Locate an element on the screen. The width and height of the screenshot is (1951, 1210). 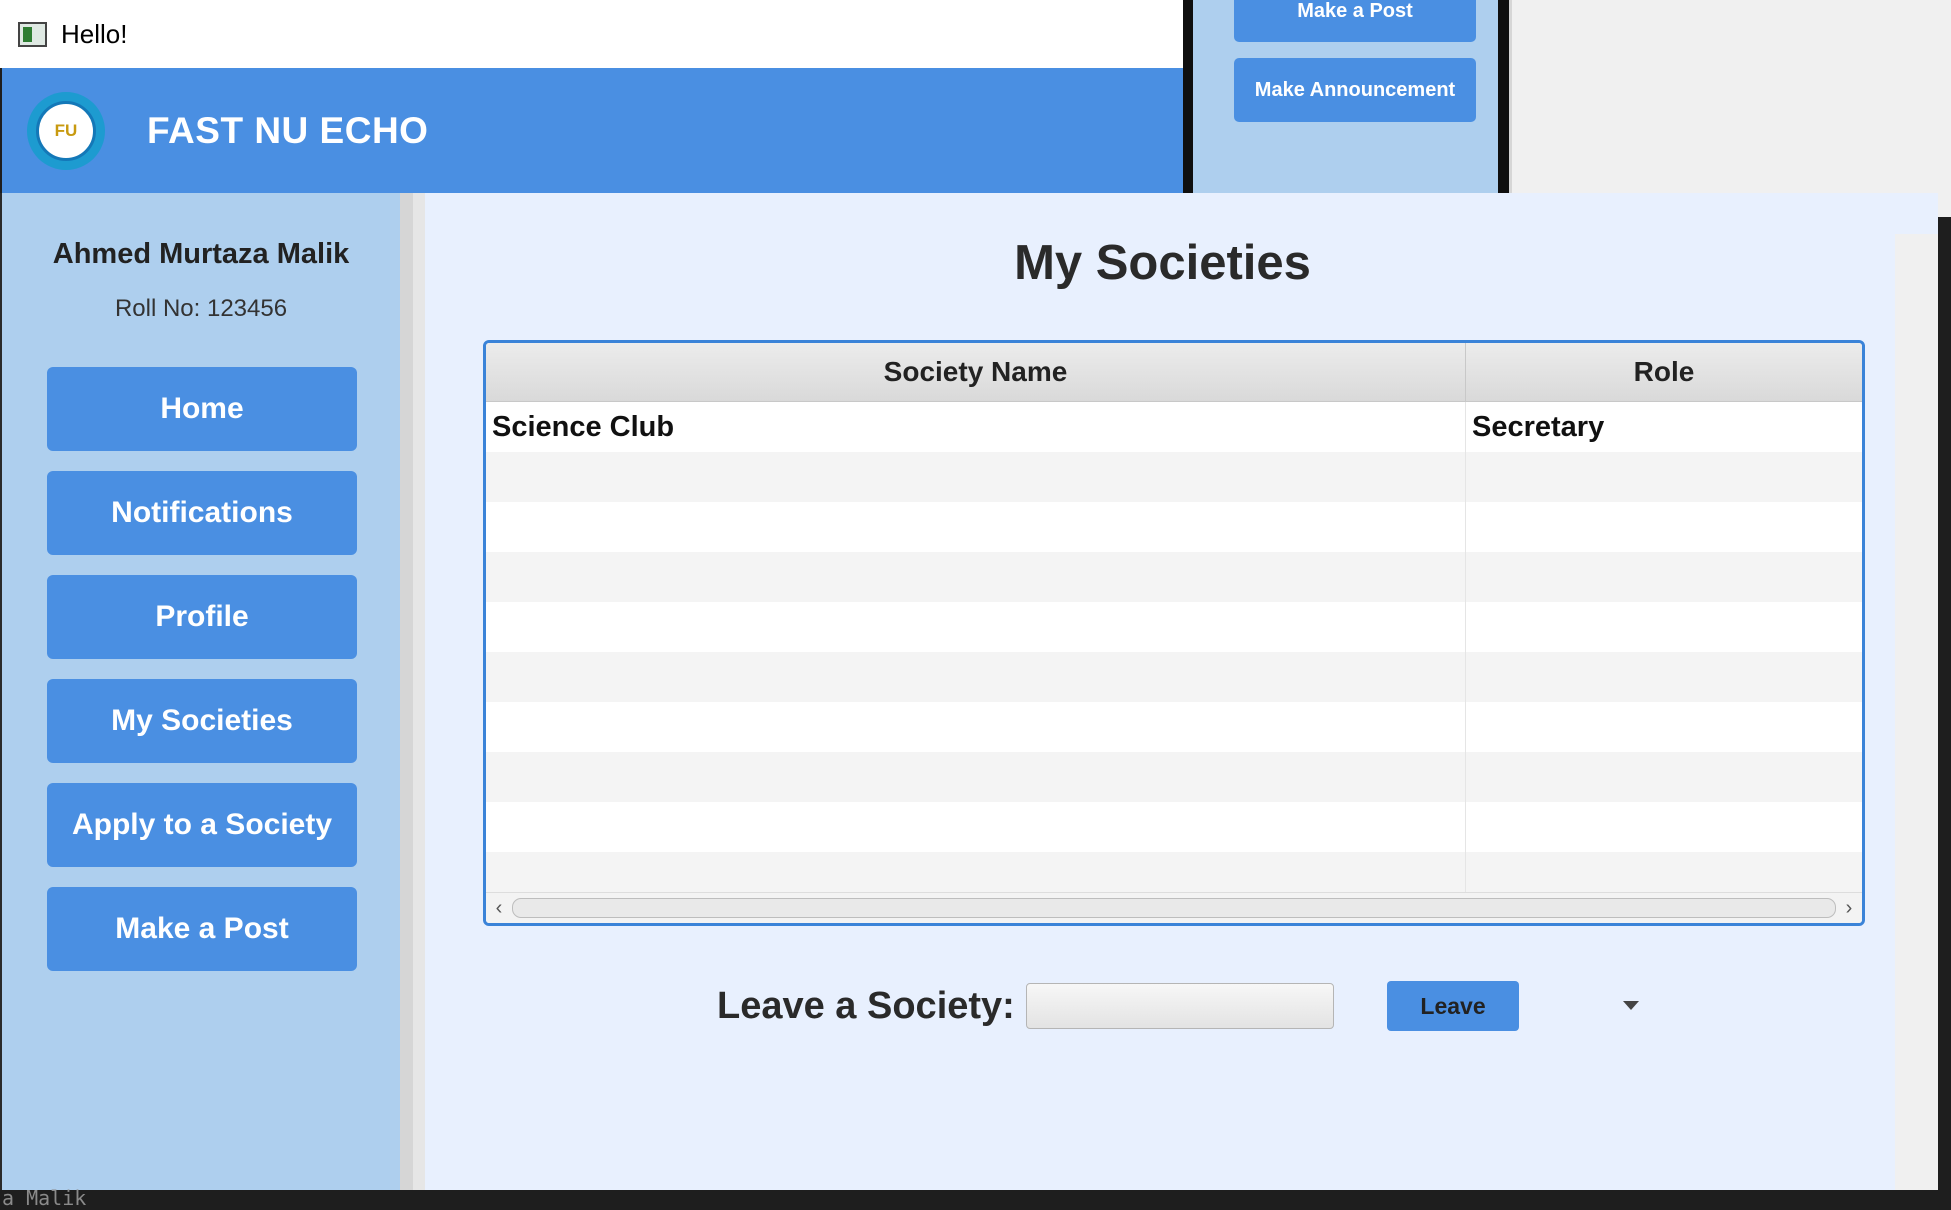
scroll-right-icon: › is located at coordinates (1849, 908).